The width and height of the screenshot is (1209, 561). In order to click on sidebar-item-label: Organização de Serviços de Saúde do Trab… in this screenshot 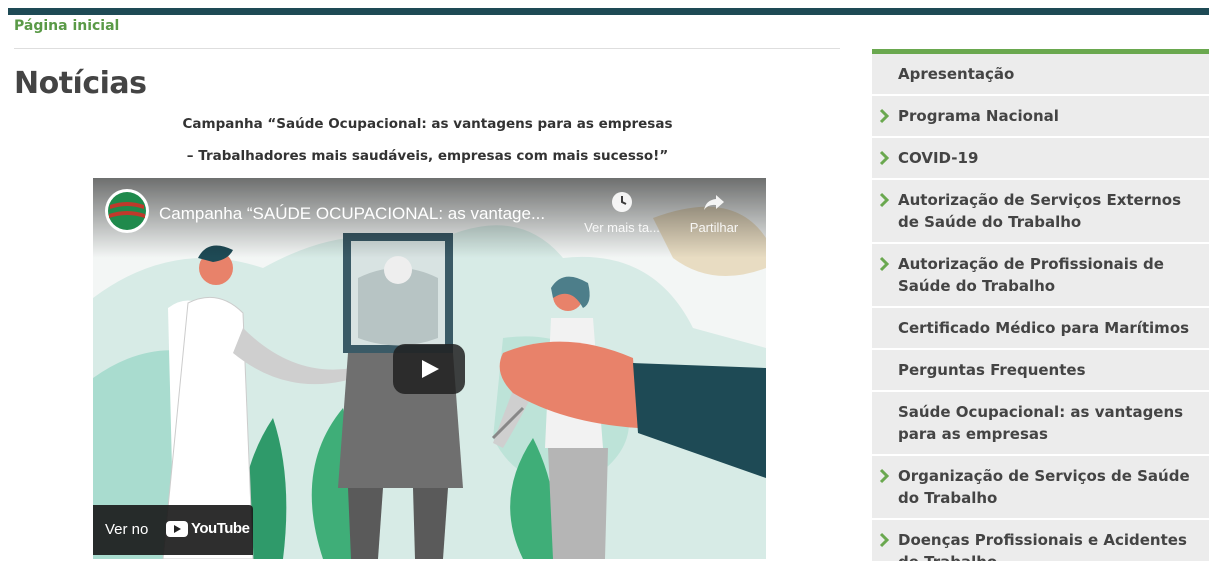, I will do `click(1044, 487)`.